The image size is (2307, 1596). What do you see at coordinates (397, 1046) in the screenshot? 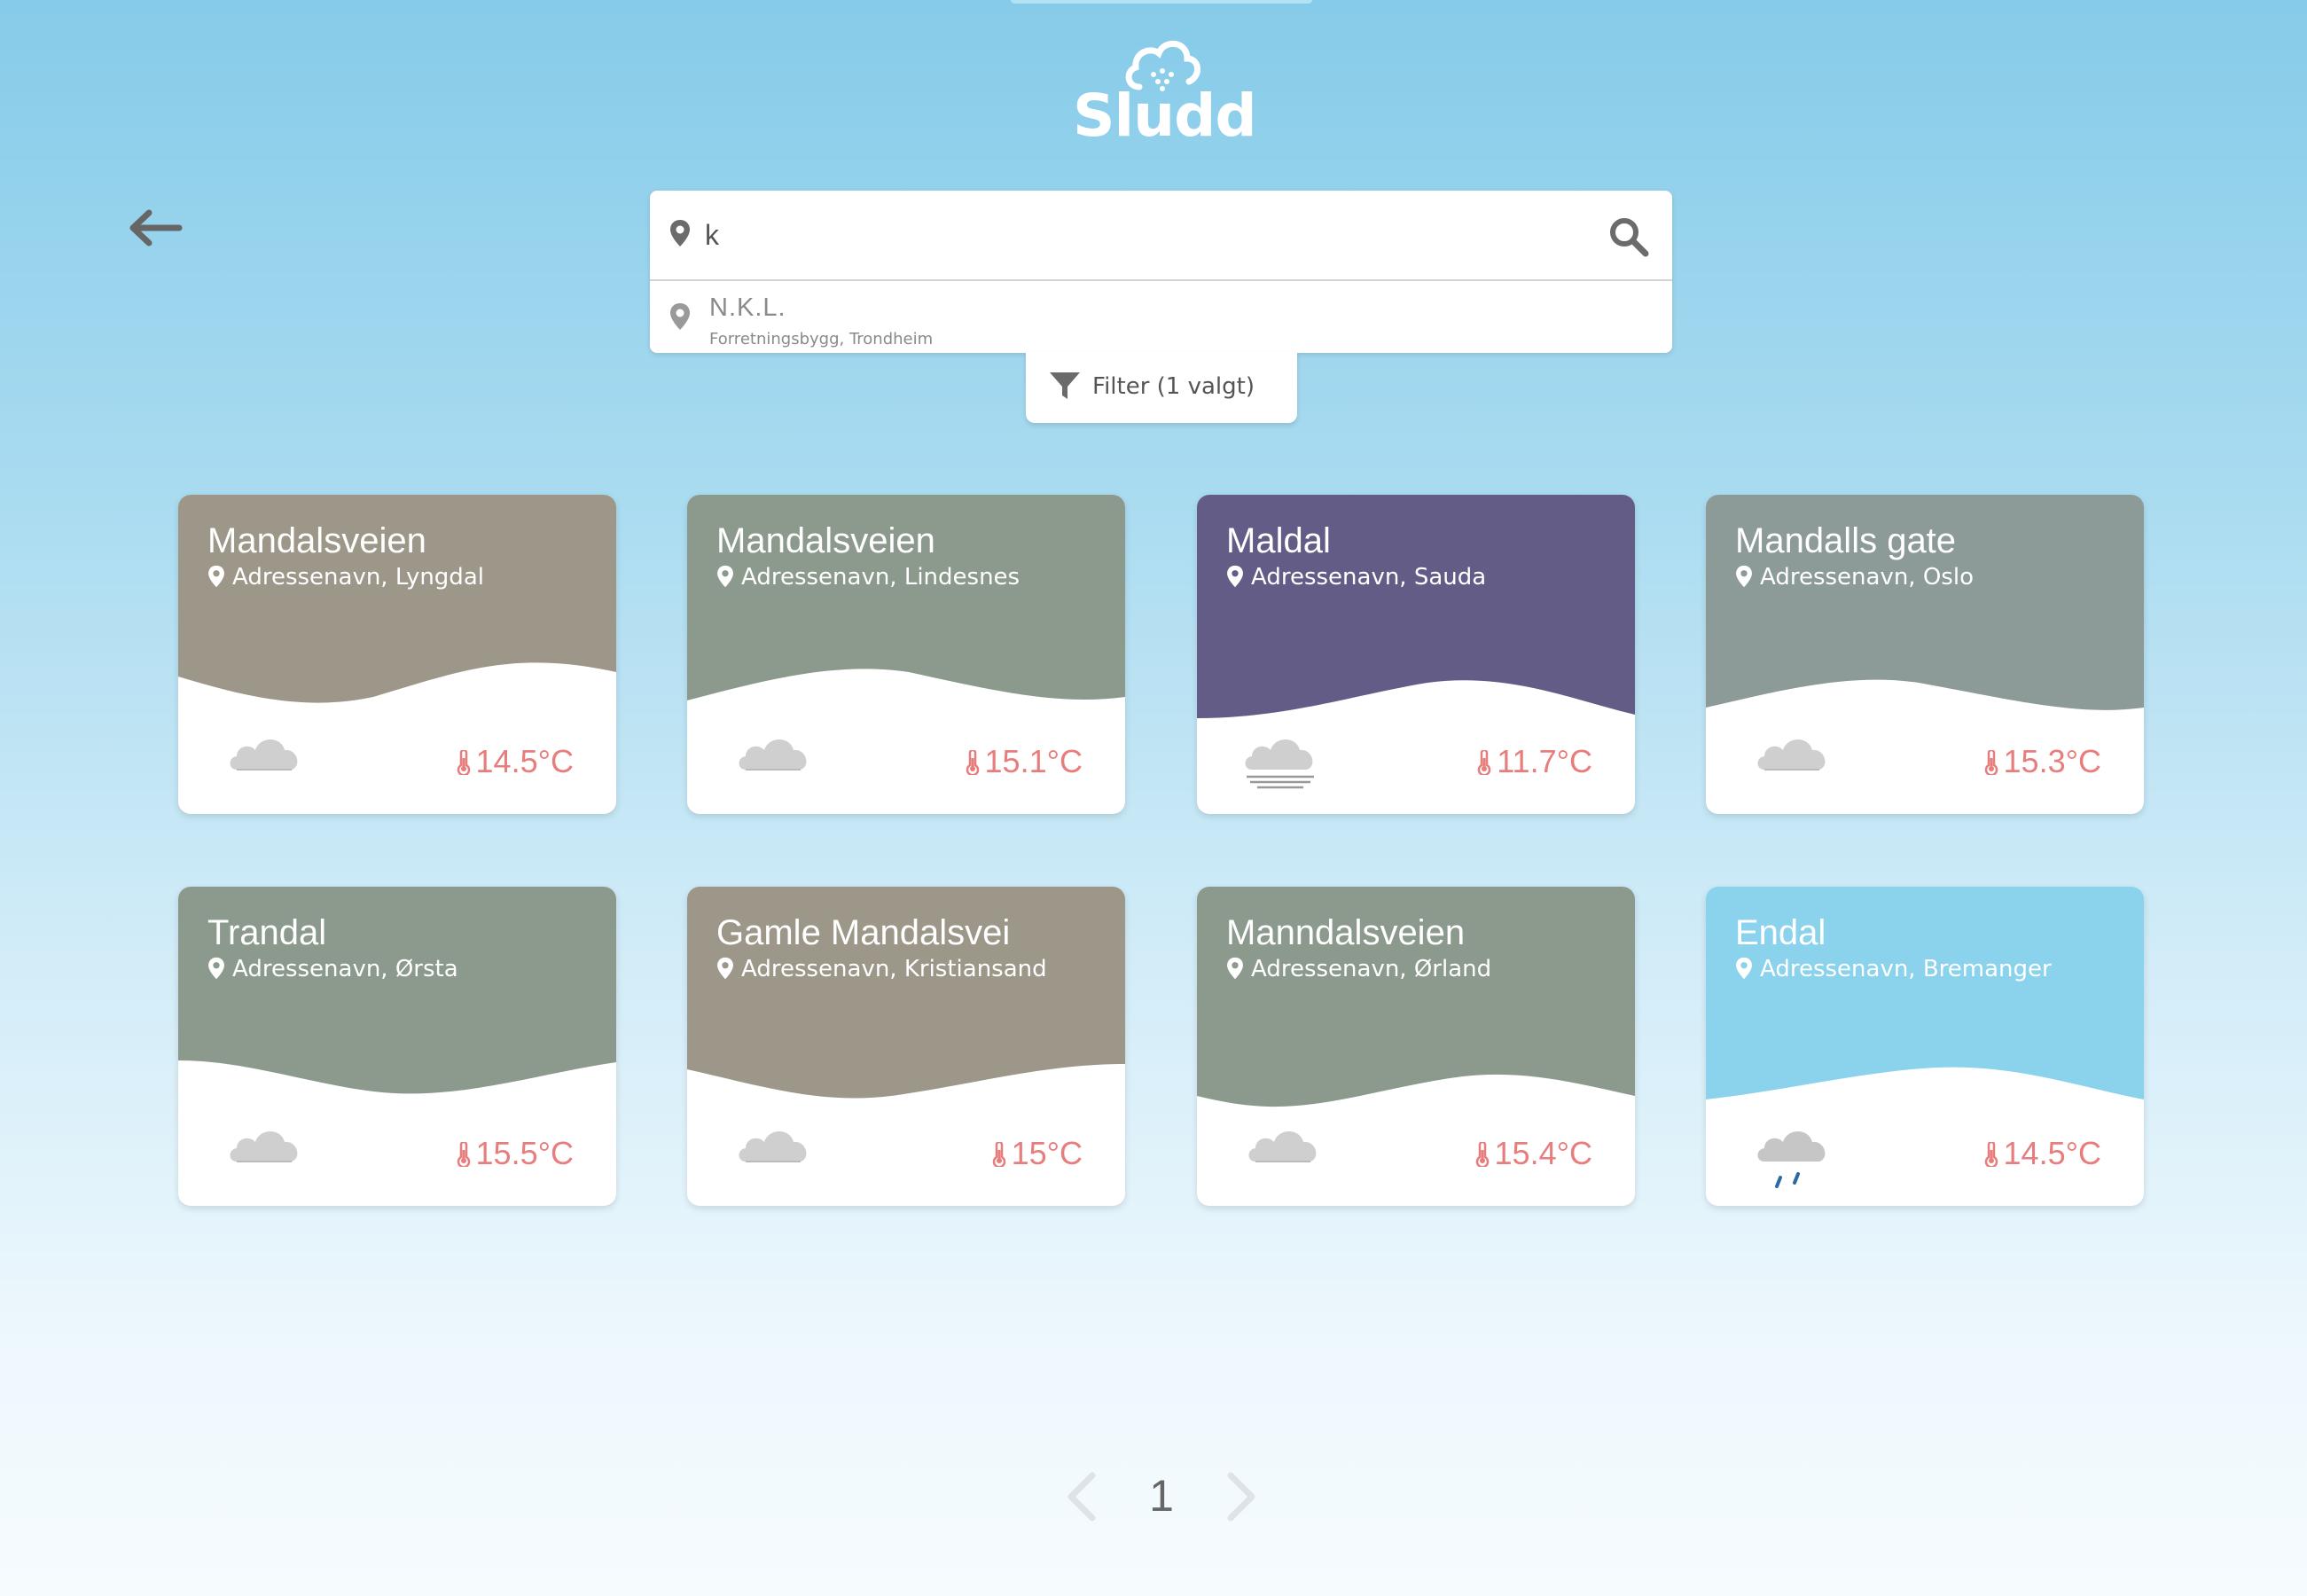
I see `location-card: Trandal Adressenavn, Ørsta 15.5°C` at bounding box center [397, 1046].